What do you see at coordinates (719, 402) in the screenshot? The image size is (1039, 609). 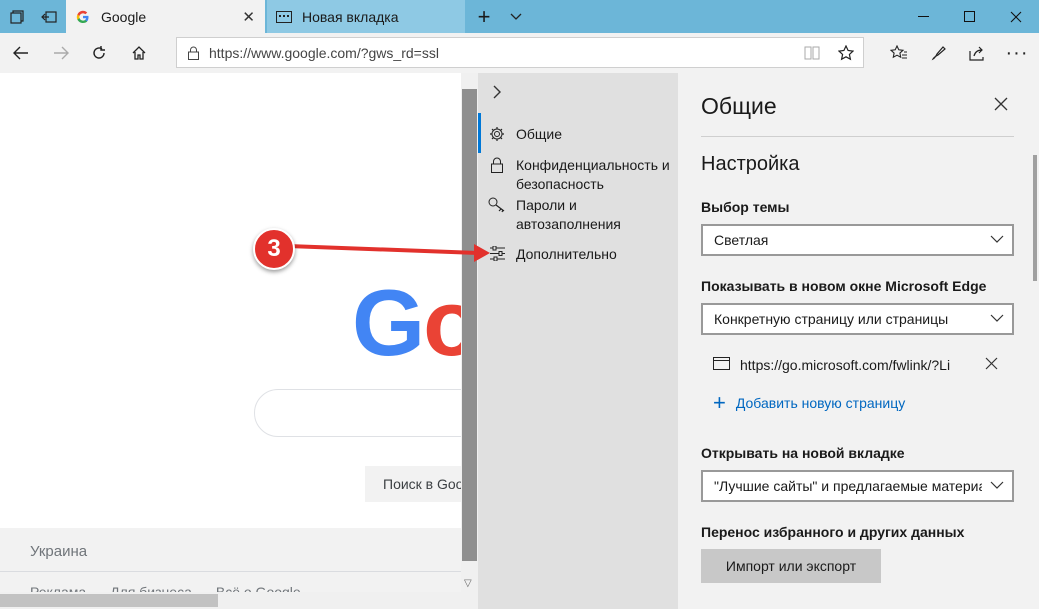 I see `plus-icon: +` at bounding box center [719, 402].